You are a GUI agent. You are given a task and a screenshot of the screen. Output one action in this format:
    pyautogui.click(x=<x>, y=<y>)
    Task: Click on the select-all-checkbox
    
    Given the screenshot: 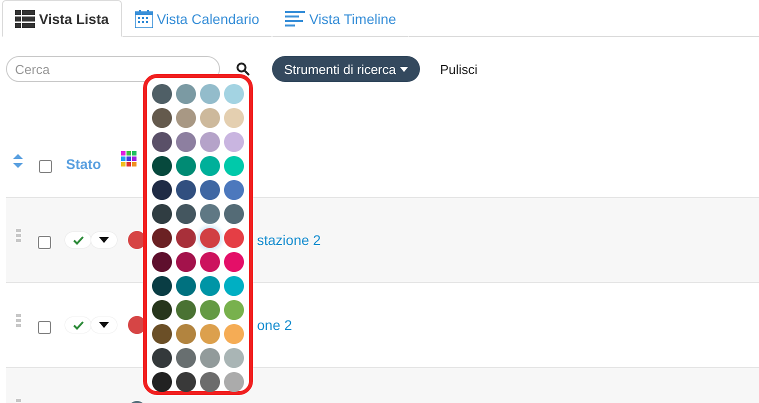 What is the action you would take?
    pyautogui.click(x=45, y=166)
    